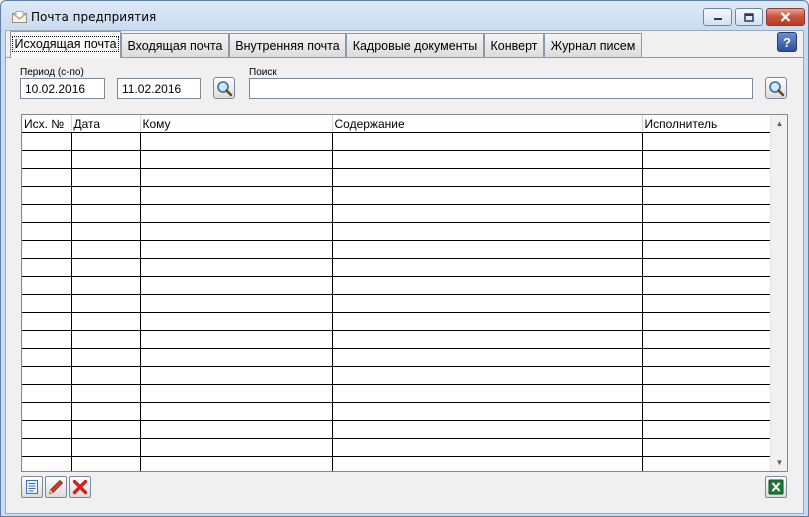 The width and height of the screenshot is (809, 517). I want to click on new-record-button, so click(32, 487).